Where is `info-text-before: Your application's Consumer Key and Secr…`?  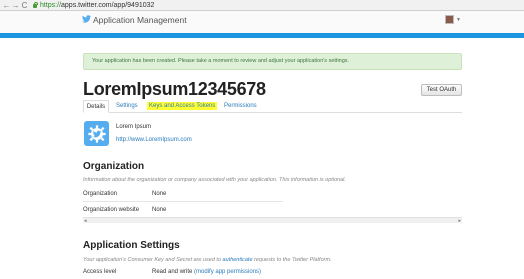 info-text-before: Your application's Consumer Key and Secr… is located at coordinates (153, 260).